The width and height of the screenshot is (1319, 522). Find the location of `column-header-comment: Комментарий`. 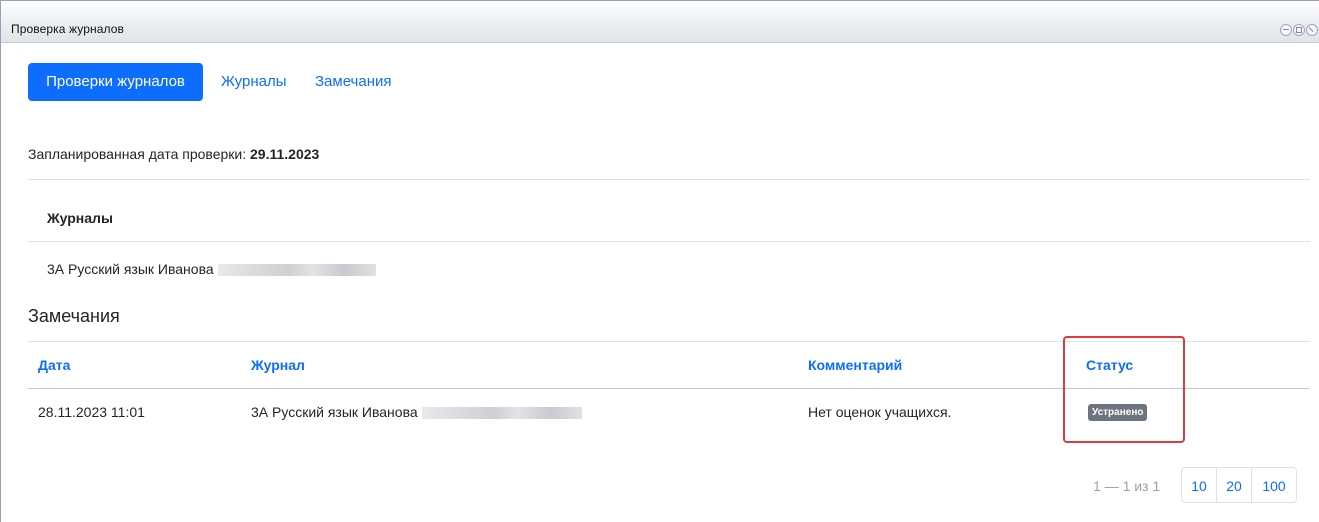

column-header-comment: Комментарий is located at coordinates (855, 365).